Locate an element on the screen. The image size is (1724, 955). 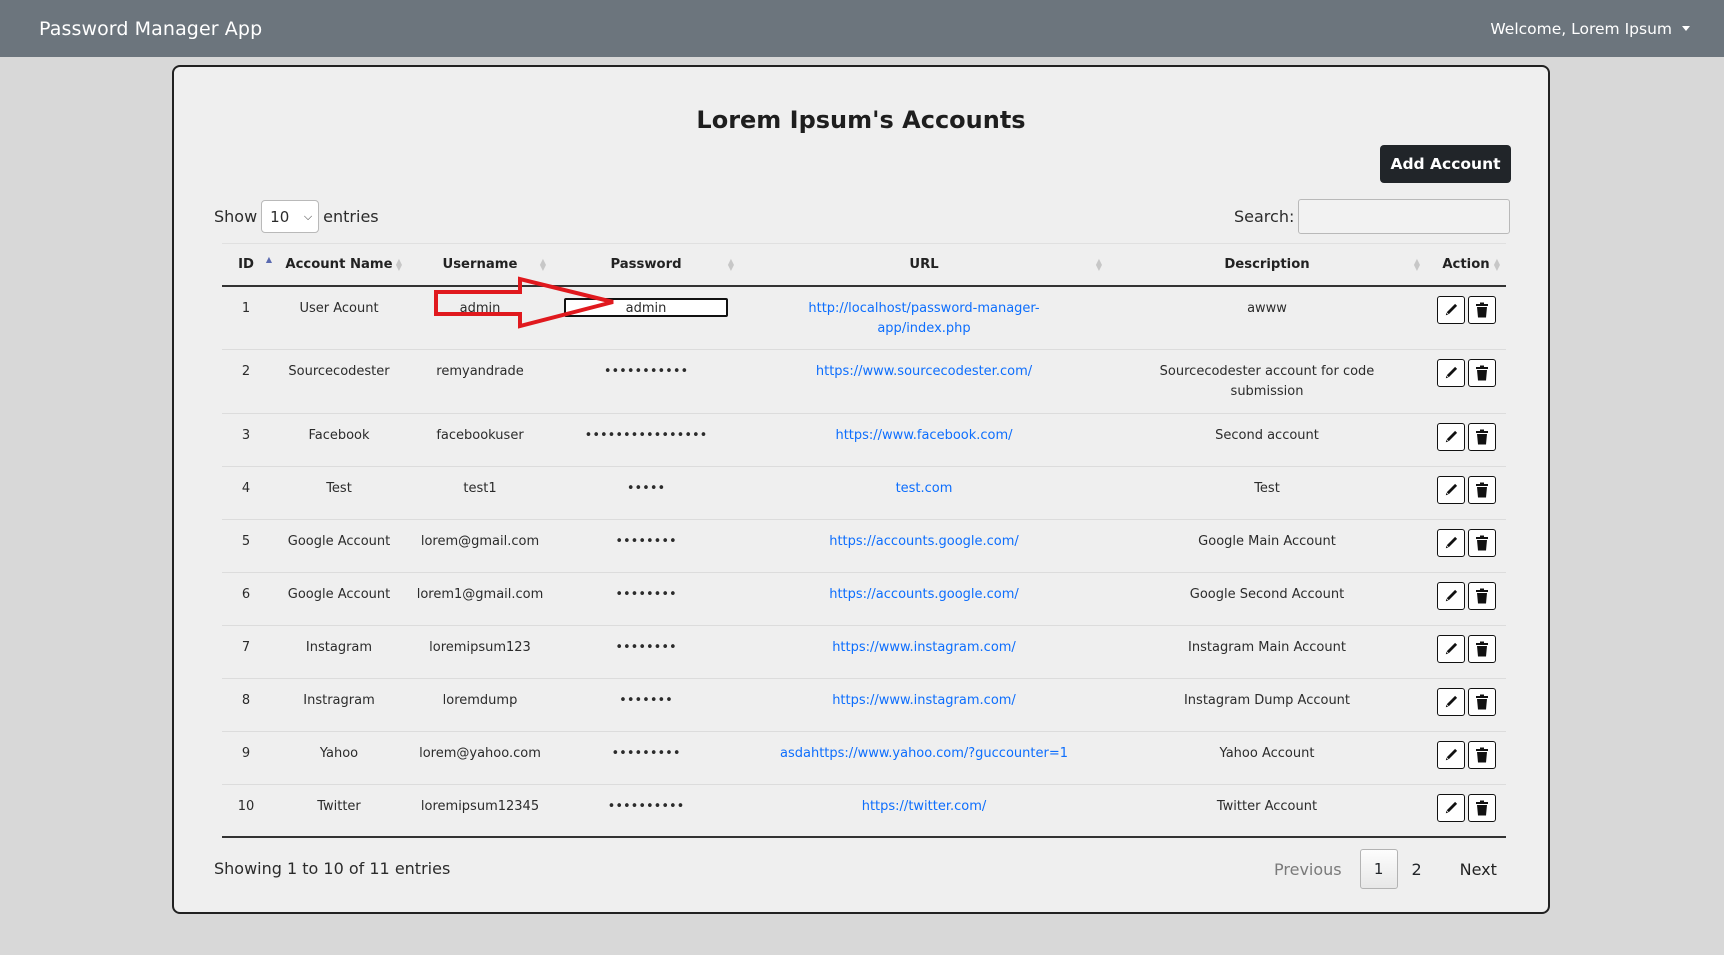
entries-per-page-select: 10 ⌵ is located at coordinates (290, 216).